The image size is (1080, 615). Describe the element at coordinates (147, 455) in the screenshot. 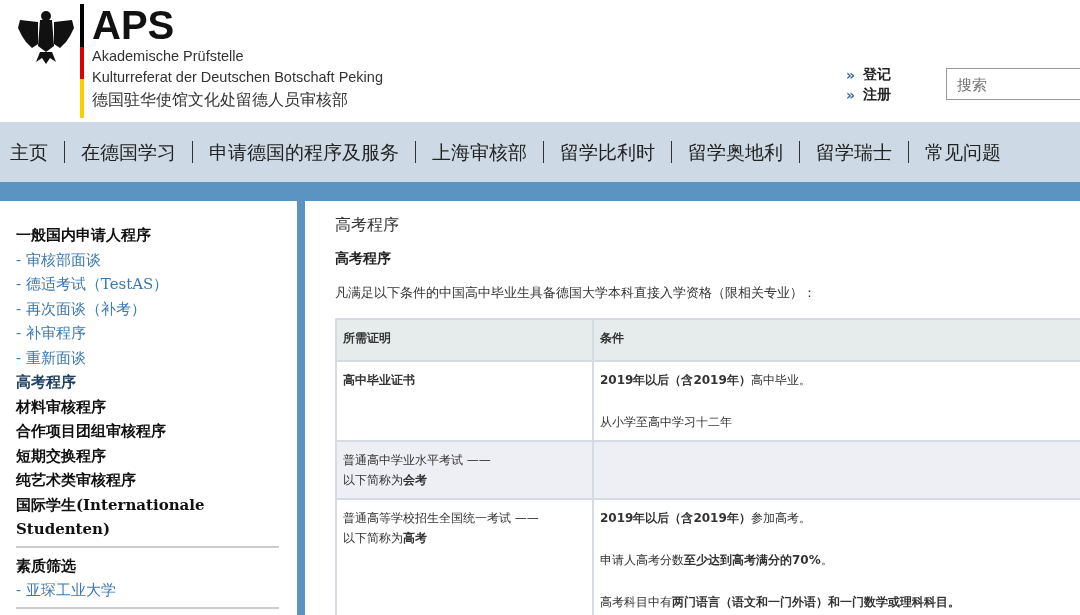

I see `sidebar-link: 短期交换程序` at that location.